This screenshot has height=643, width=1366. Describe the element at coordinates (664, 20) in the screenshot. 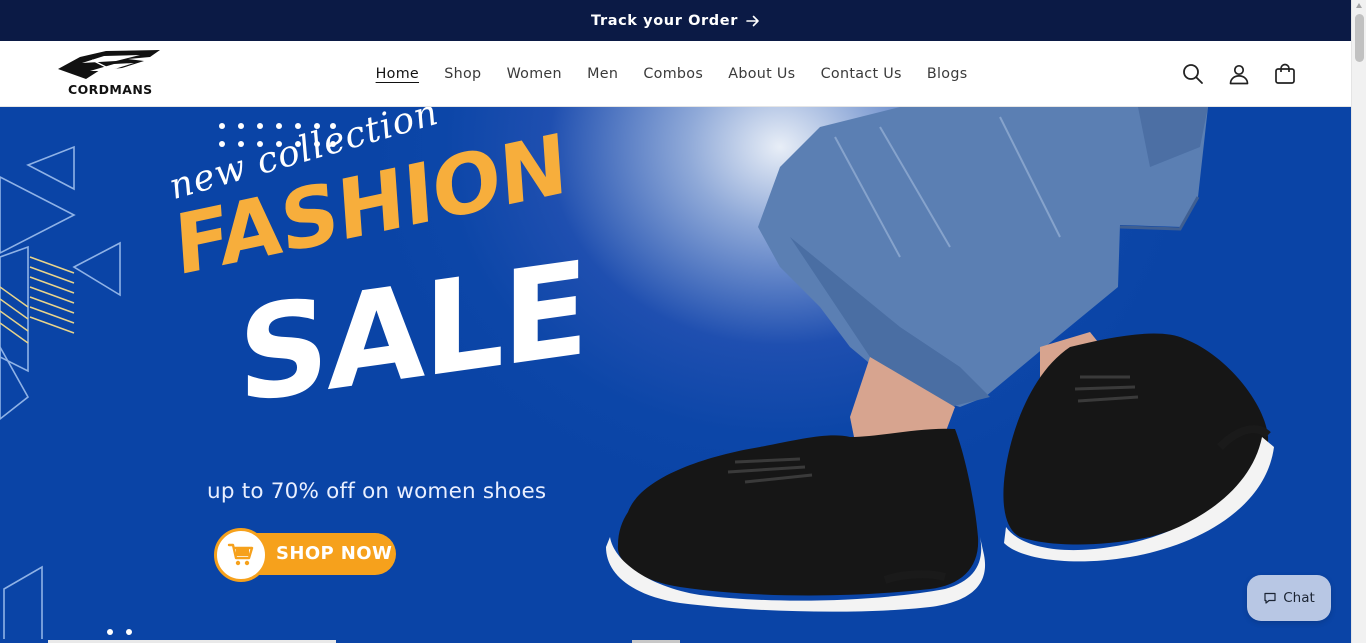

I see `track-order-label: Track your Order` at that location.